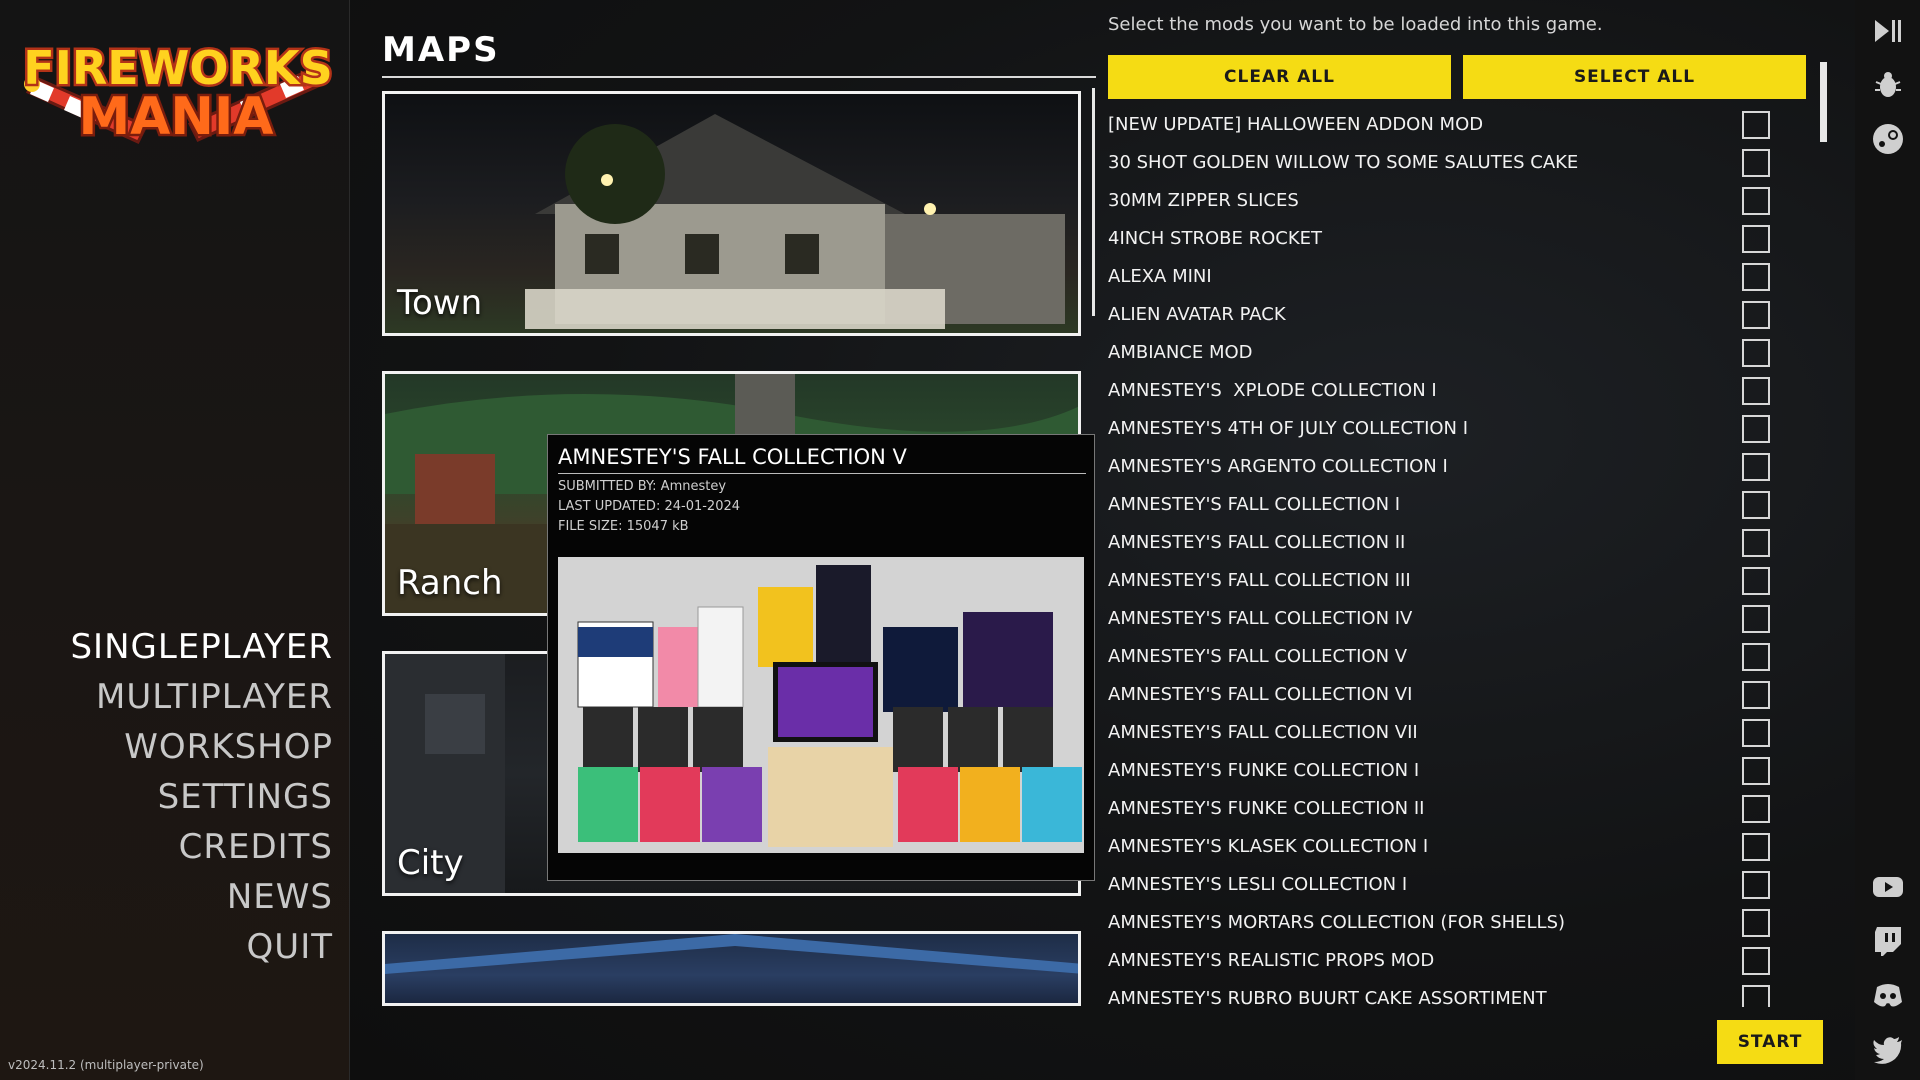 This screenshot has height=1080, width=1920. Describe the element at coordinates (642, 486) in the screenshot. I see `tooltip-submitted: SUBMITTED BY: Amnestey` at that location.